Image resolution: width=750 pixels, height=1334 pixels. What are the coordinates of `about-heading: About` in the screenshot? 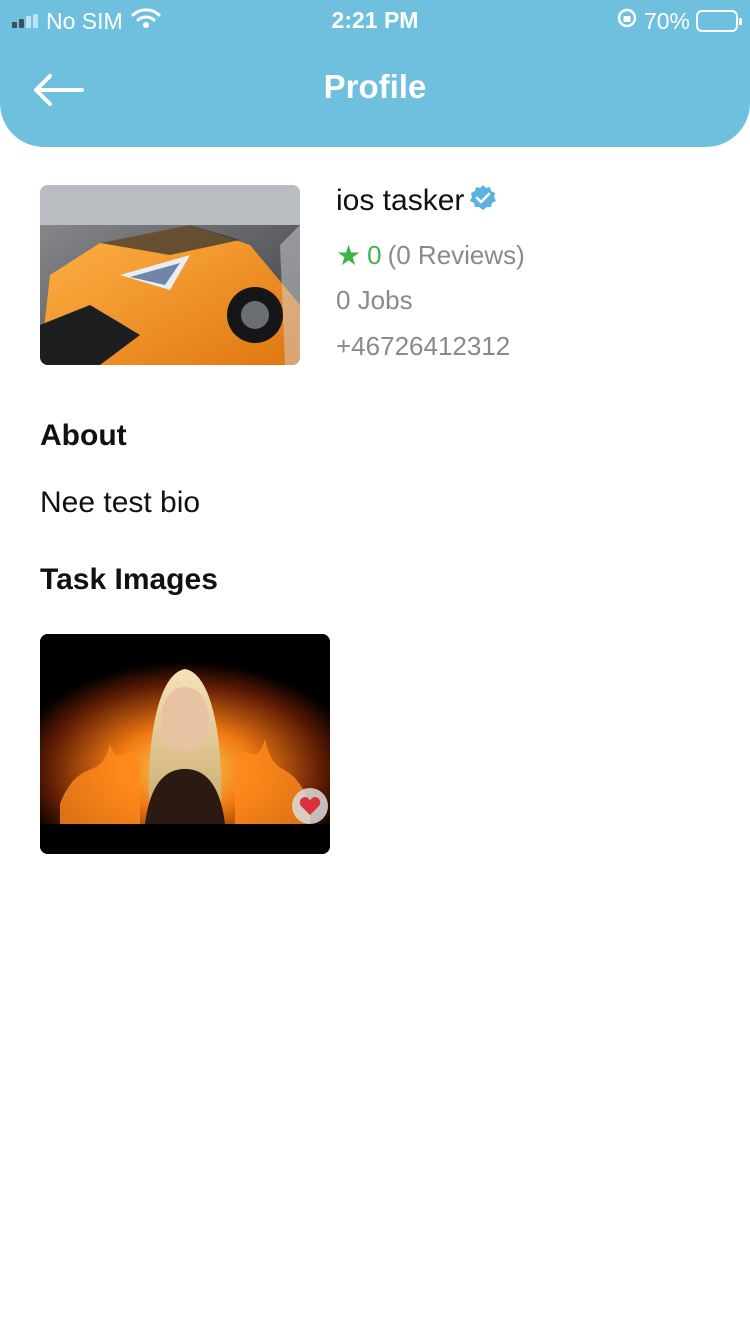 It's located at (83, 435).